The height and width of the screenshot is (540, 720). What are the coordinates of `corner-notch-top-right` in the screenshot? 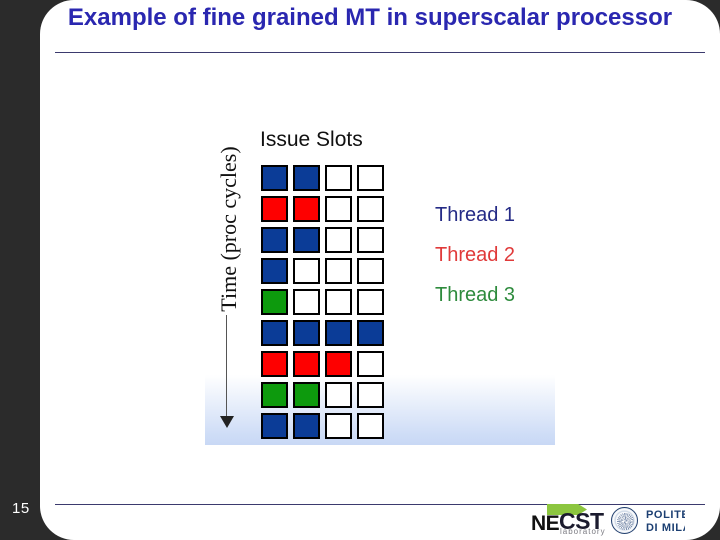 It's located at (702, 17).